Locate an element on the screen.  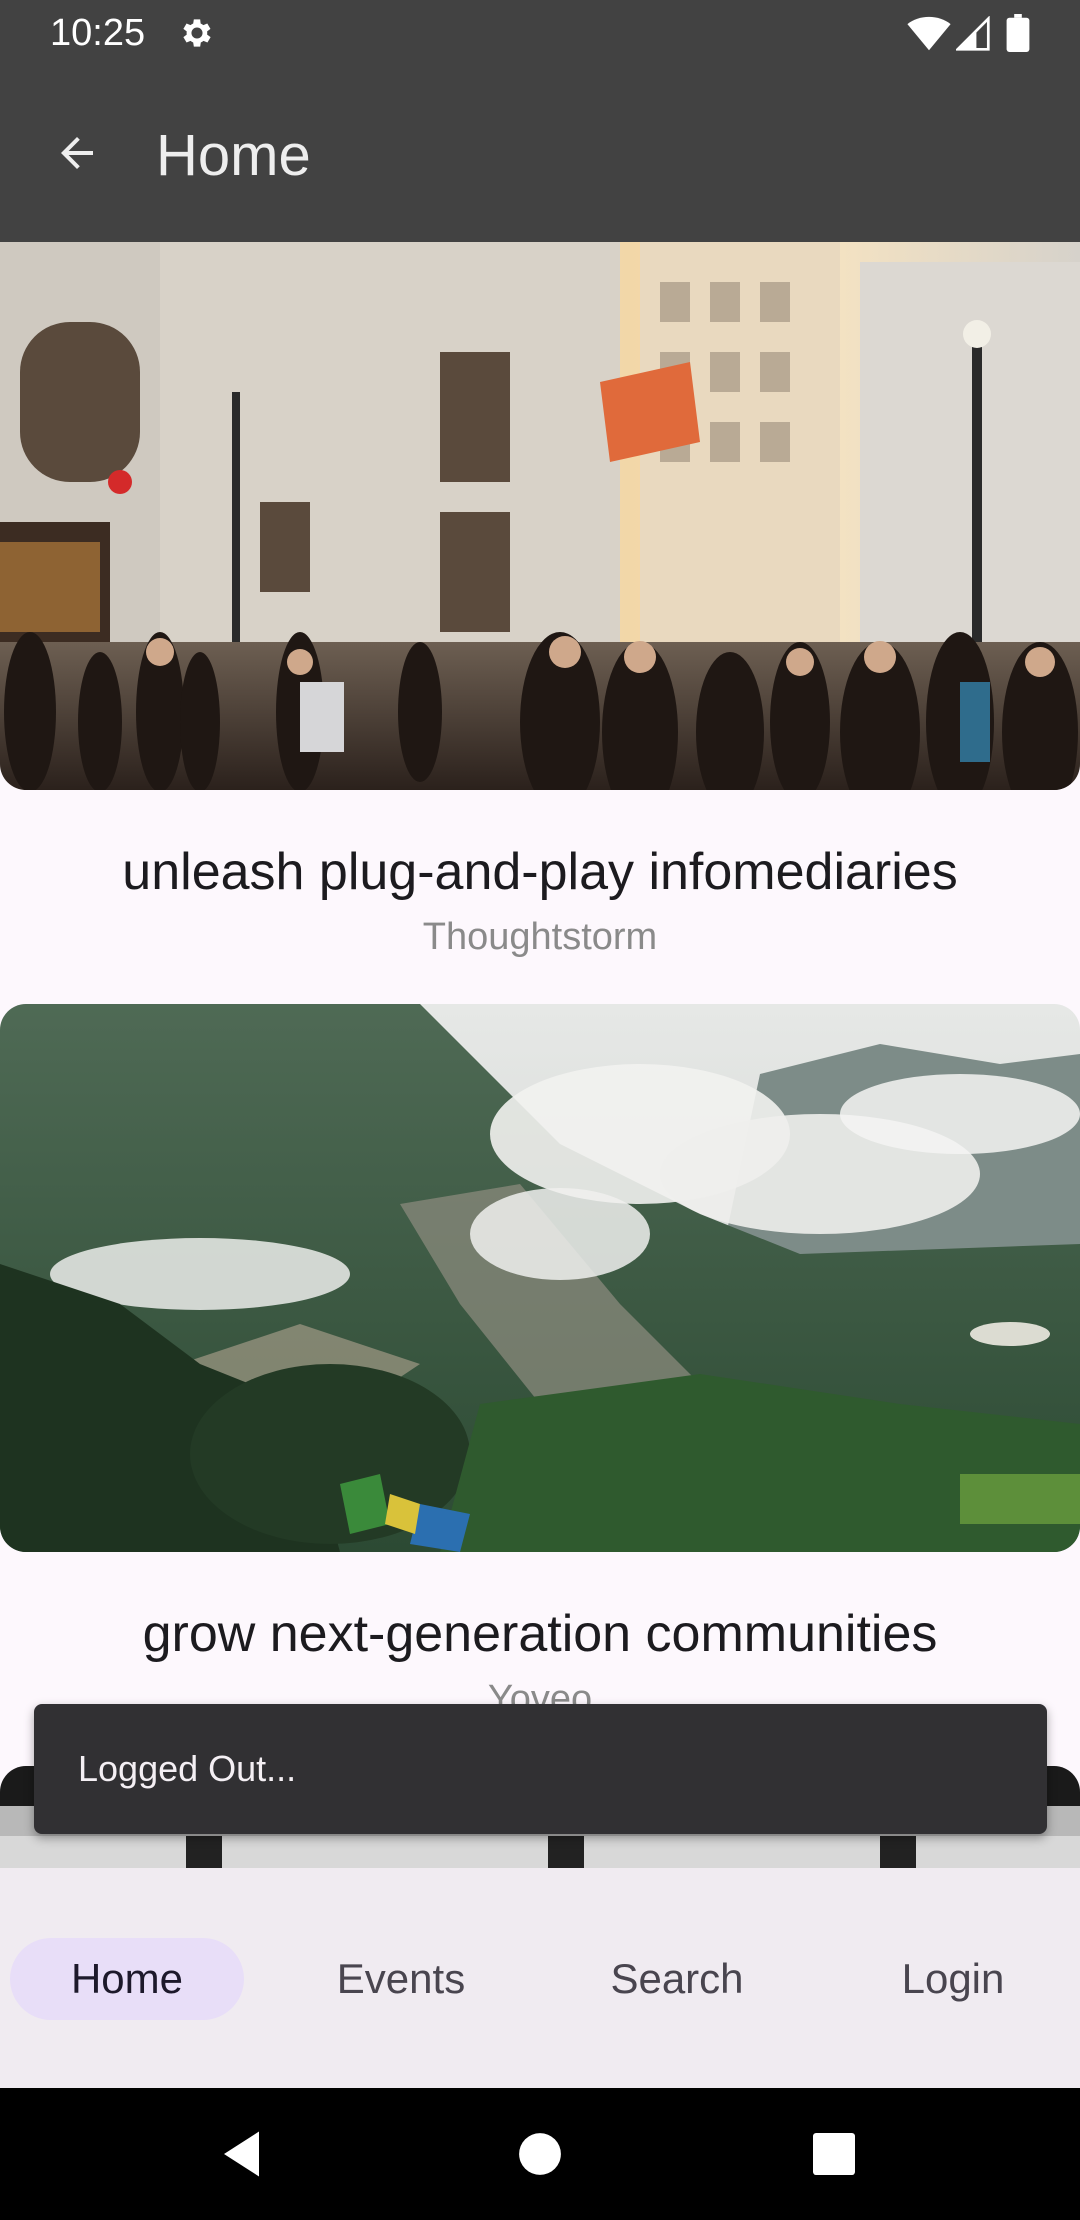
system-navigation-bar is located at coordinates (540, 2154).